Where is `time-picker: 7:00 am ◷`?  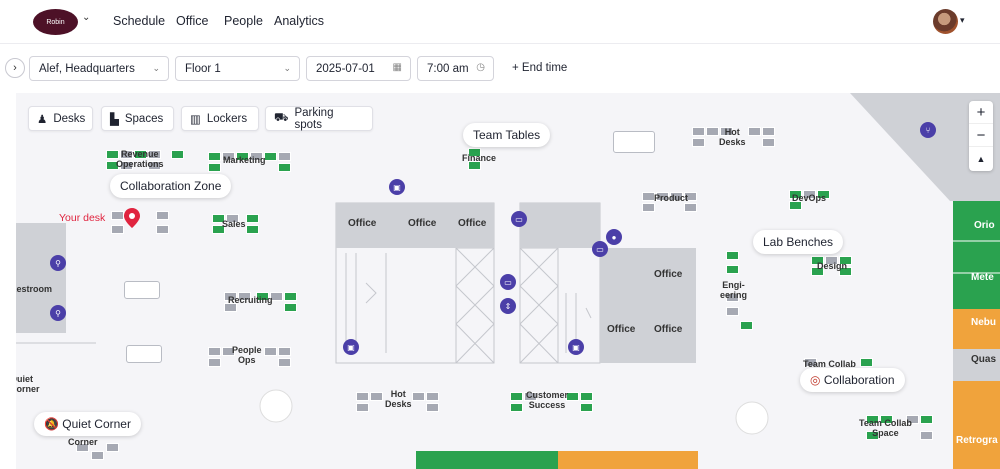 time-picker: 7:00 am ◷ is located at coordinates (455, 68).